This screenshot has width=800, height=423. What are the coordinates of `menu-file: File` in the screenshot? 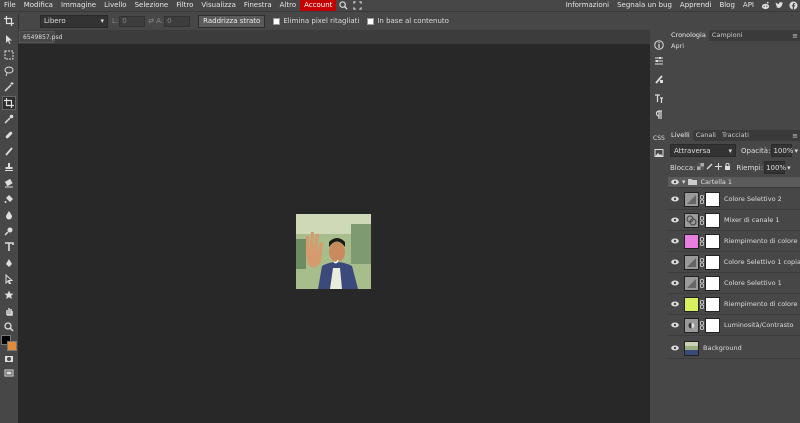 It's located at (10, 5).